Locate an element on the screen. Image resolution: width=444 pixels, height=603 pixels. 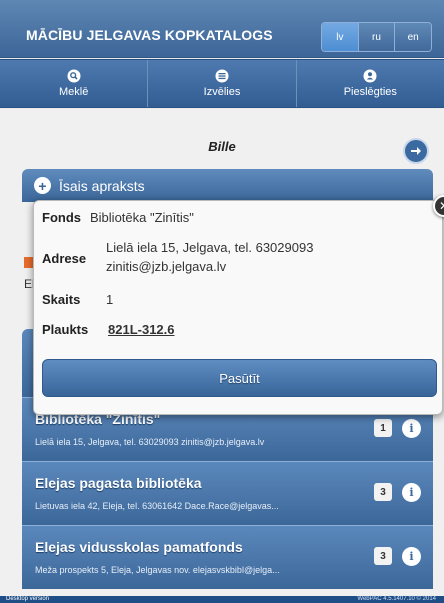
address-label: Adrese is located at coordinates (64, 258).